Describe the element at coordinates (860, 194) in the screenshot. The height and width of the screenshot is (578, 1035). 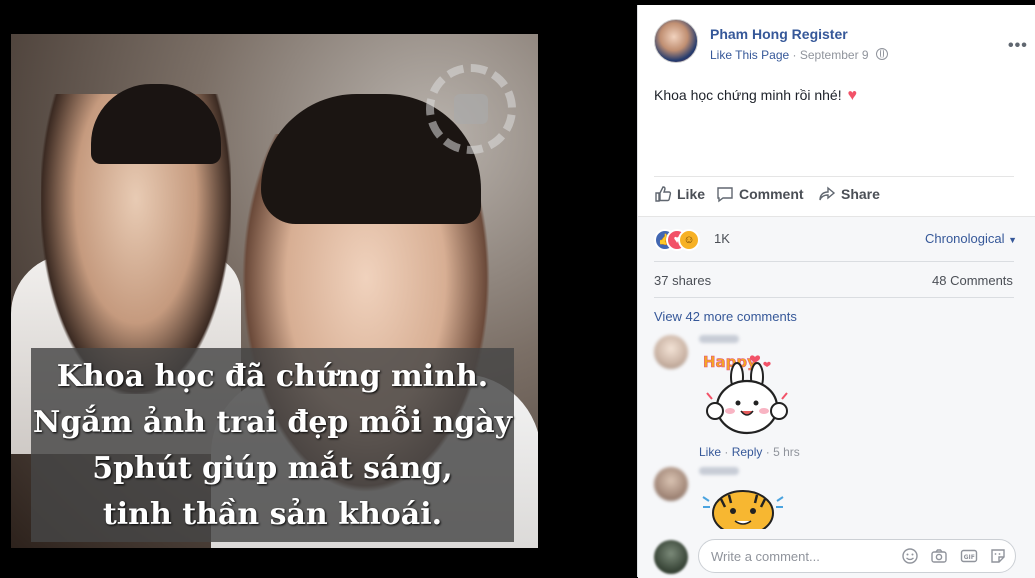
I see `share-label: Share` at that location.